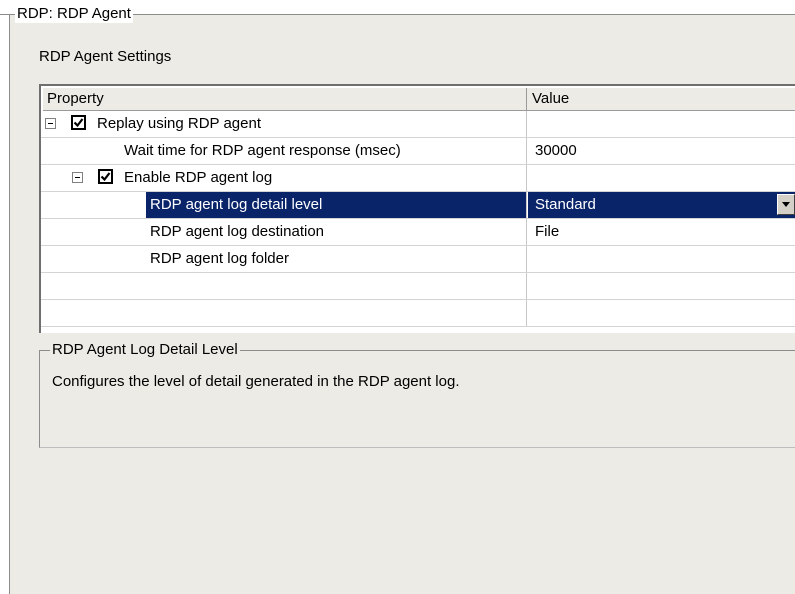 The height and width of the screenshot is (594, 795). I want to click on grid-header: Property Value, so click(419, 99).